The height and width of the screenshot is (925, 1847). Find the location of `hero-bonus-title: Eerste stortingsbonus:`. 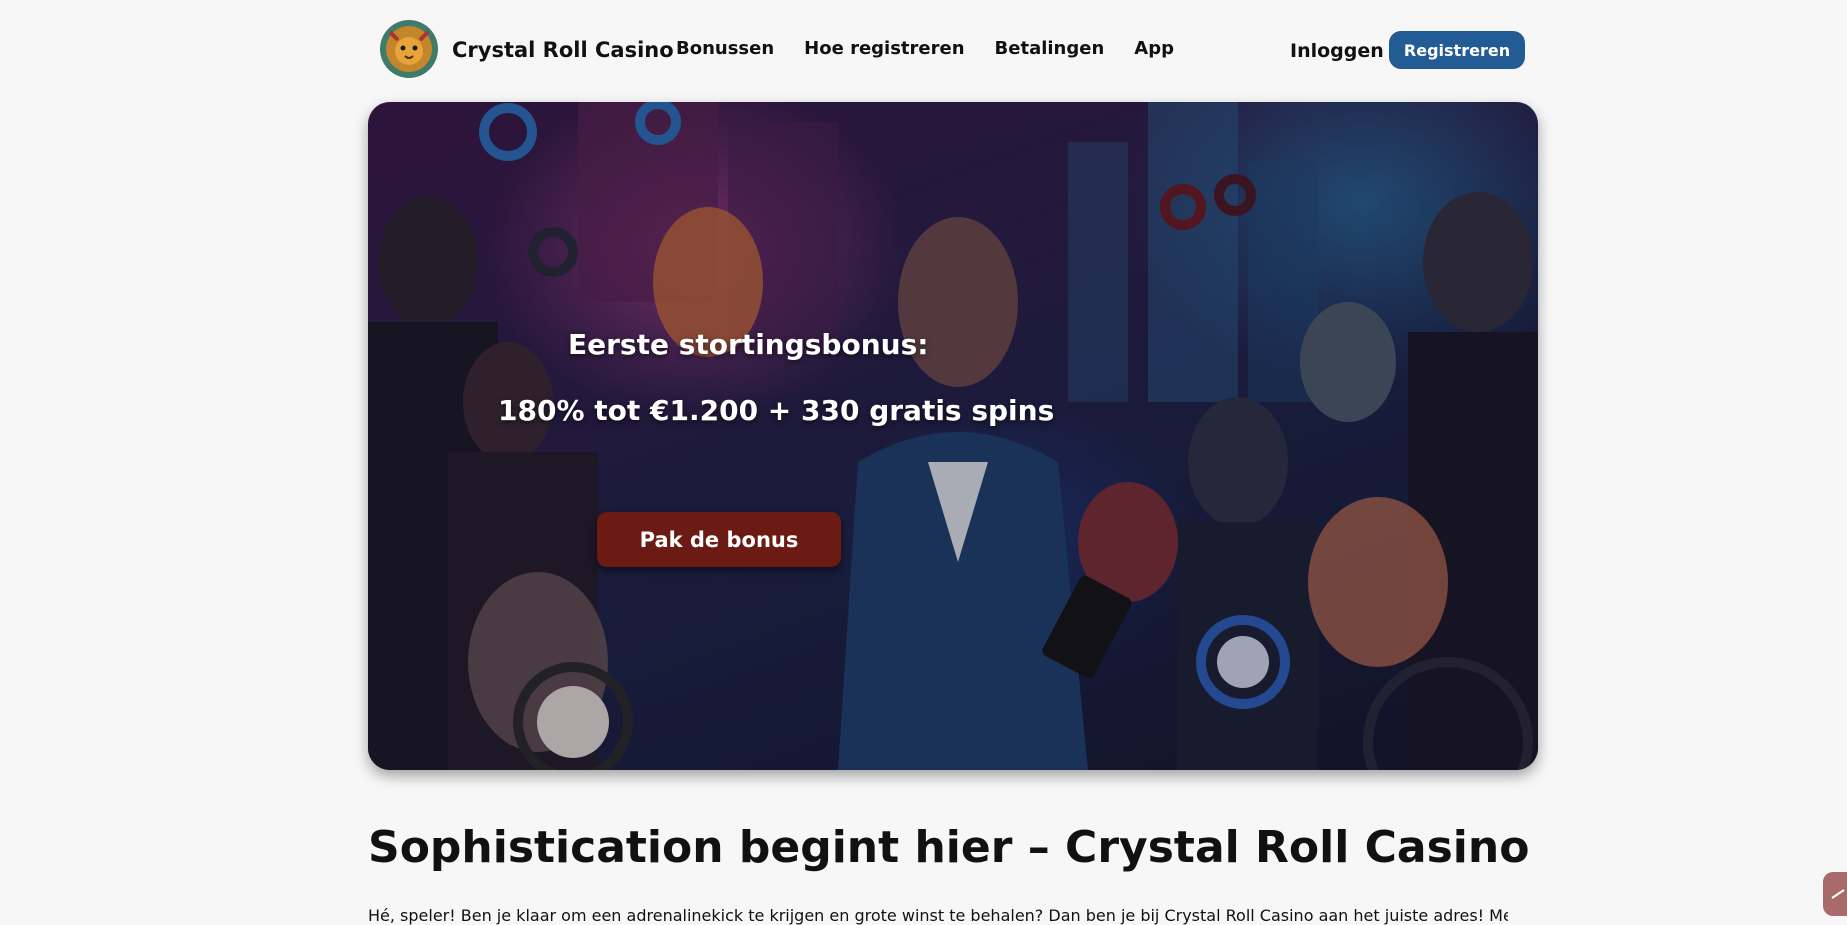

hero-bonus-title: Eerste stortingsbonus: is located at coordinates (748, 344).